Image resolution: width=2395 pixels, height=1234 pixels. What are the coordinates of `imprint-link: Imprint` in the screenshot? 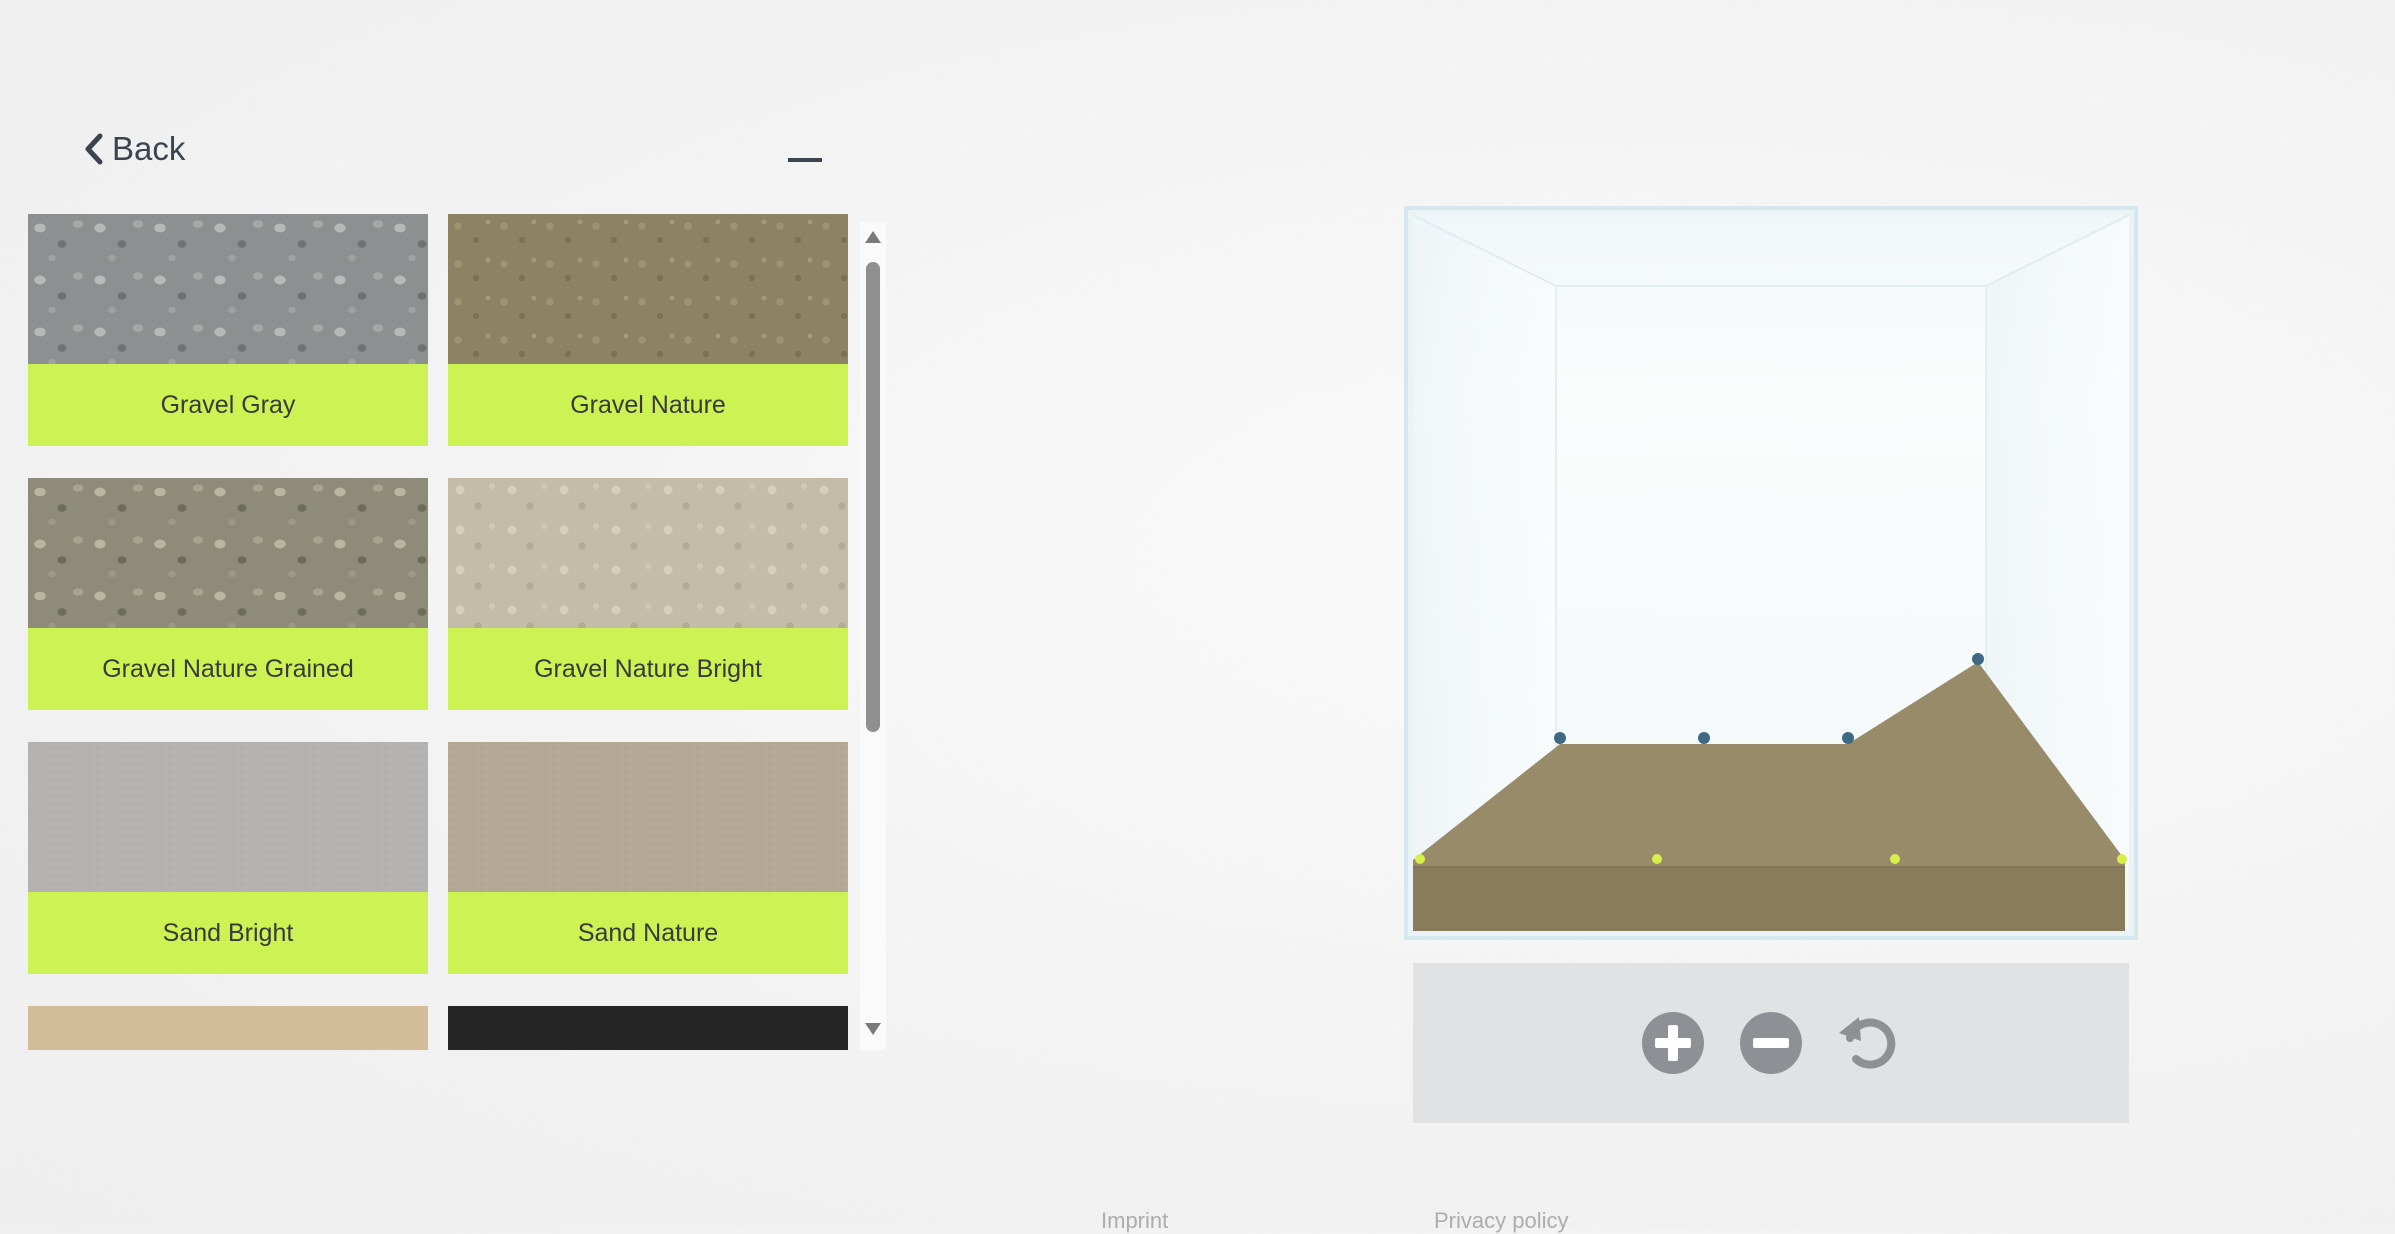 It's located at (1134, 1221).